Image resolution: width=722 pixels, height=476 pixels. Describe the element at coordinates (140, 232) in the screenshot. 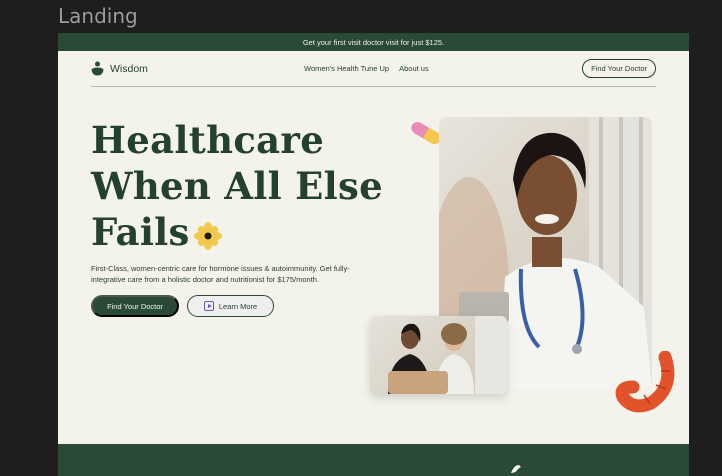

I see `hero-title-line-3-text: Fails` at that location.